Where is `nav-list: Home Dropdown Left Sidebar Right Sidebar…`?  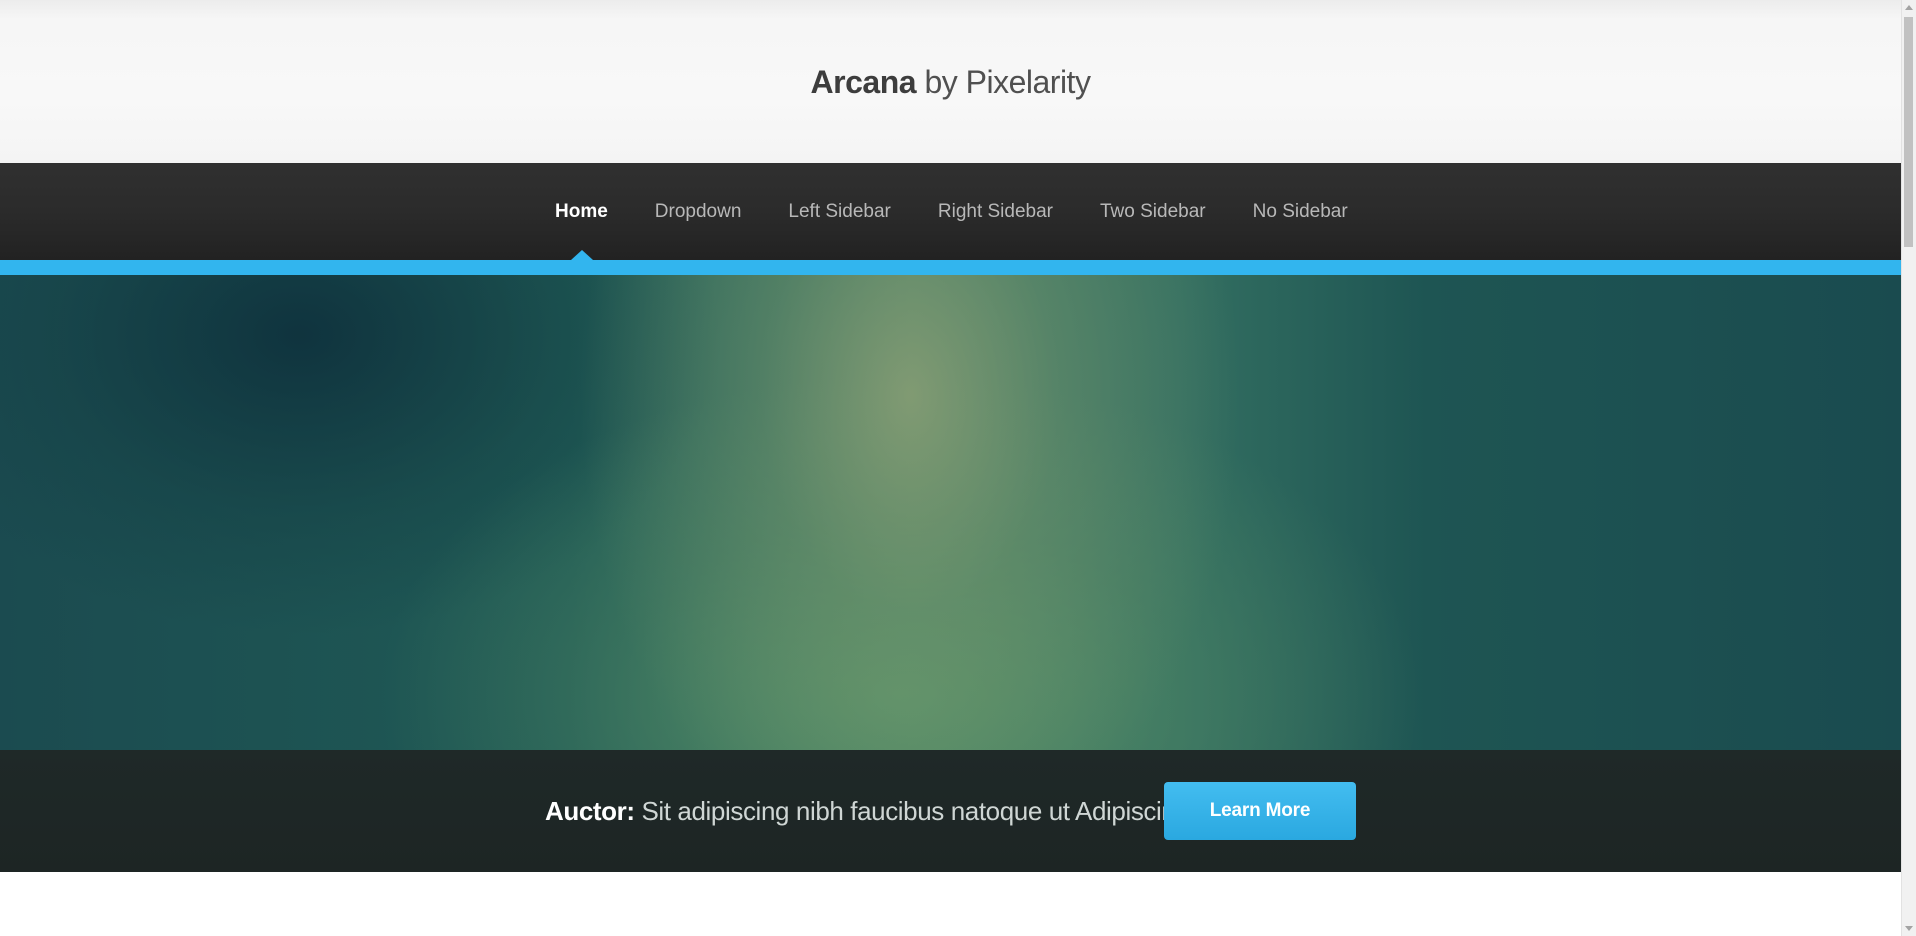 nav-list: Home Dropdown Left Sidebar Right Sidebar… is located at coordinates (975, 211).